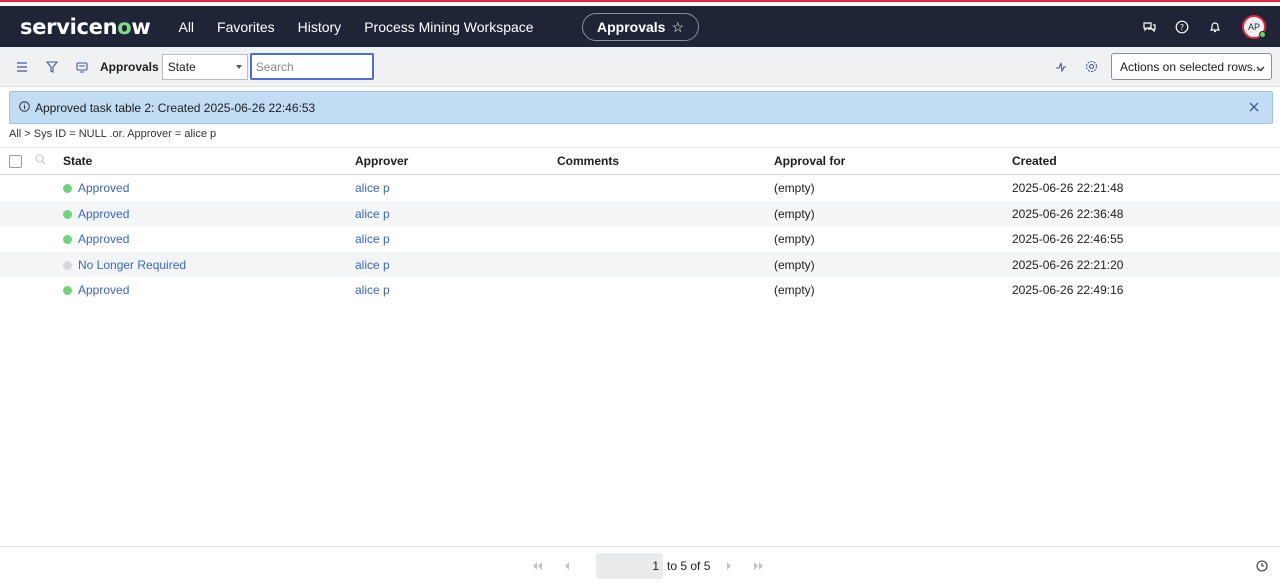 This screenshot has height=583, width=1280. I want to click on search-input, so click(311, 66).